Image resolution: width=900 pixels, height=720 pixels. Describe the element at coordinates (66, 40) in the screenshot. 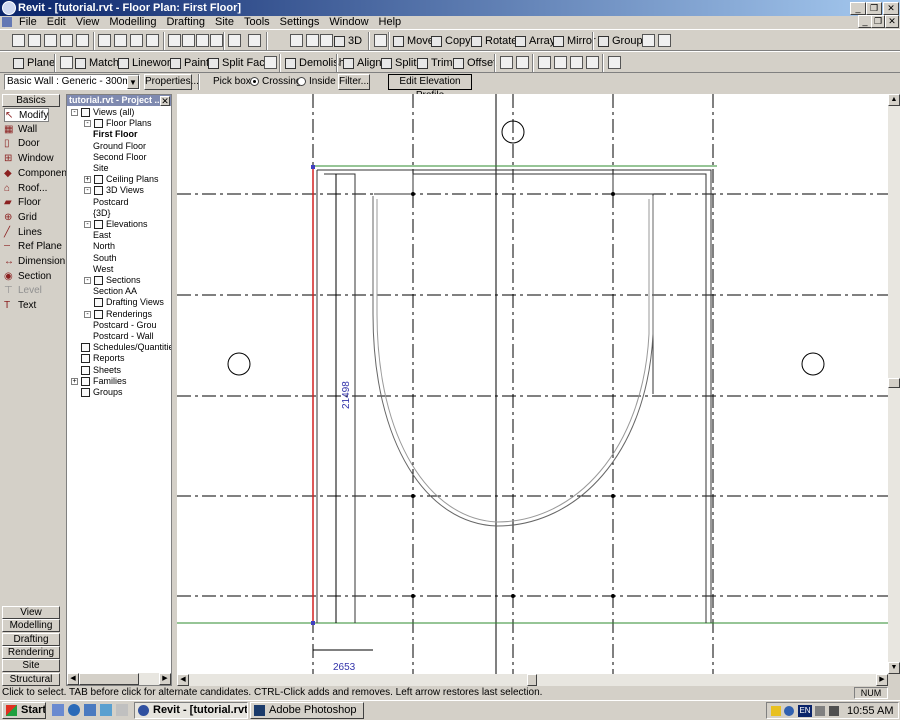

I see `save-all-icon` at that location.